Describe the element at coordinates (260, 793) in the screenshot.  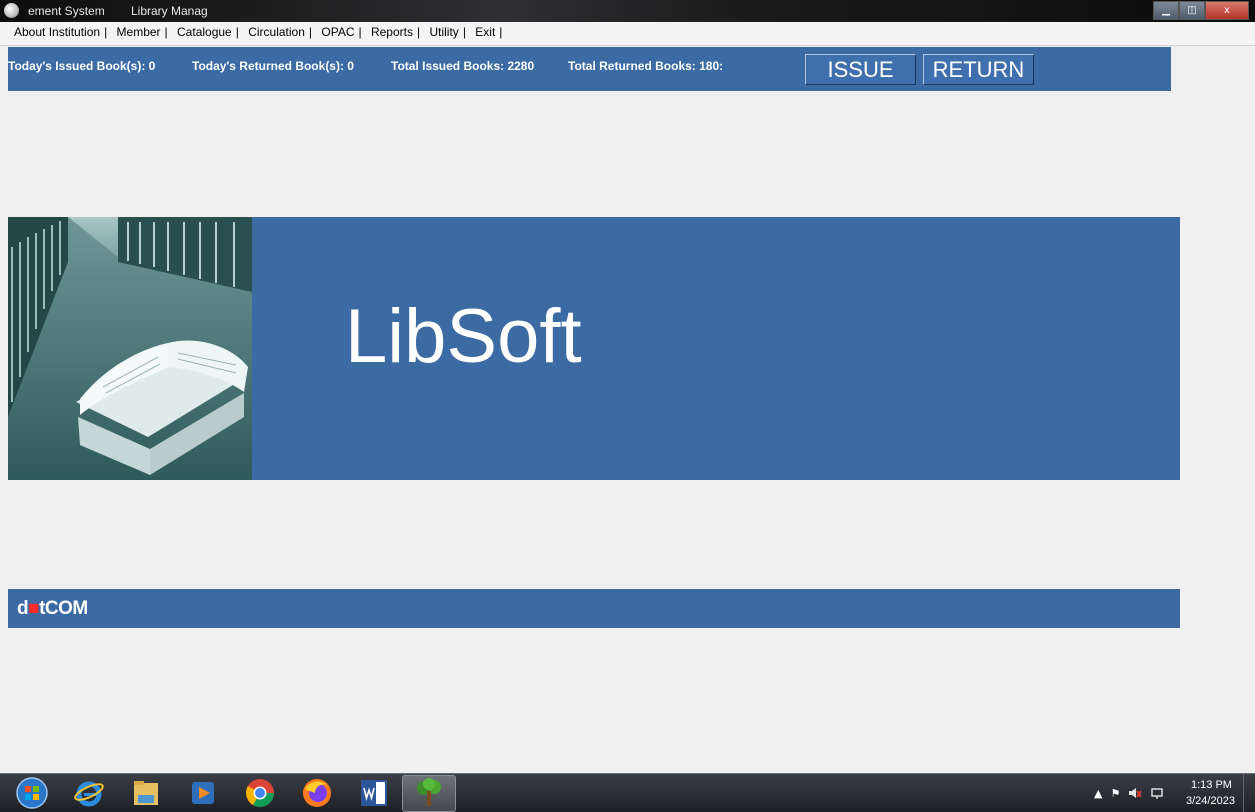
I see `chrome-icon` at that location.